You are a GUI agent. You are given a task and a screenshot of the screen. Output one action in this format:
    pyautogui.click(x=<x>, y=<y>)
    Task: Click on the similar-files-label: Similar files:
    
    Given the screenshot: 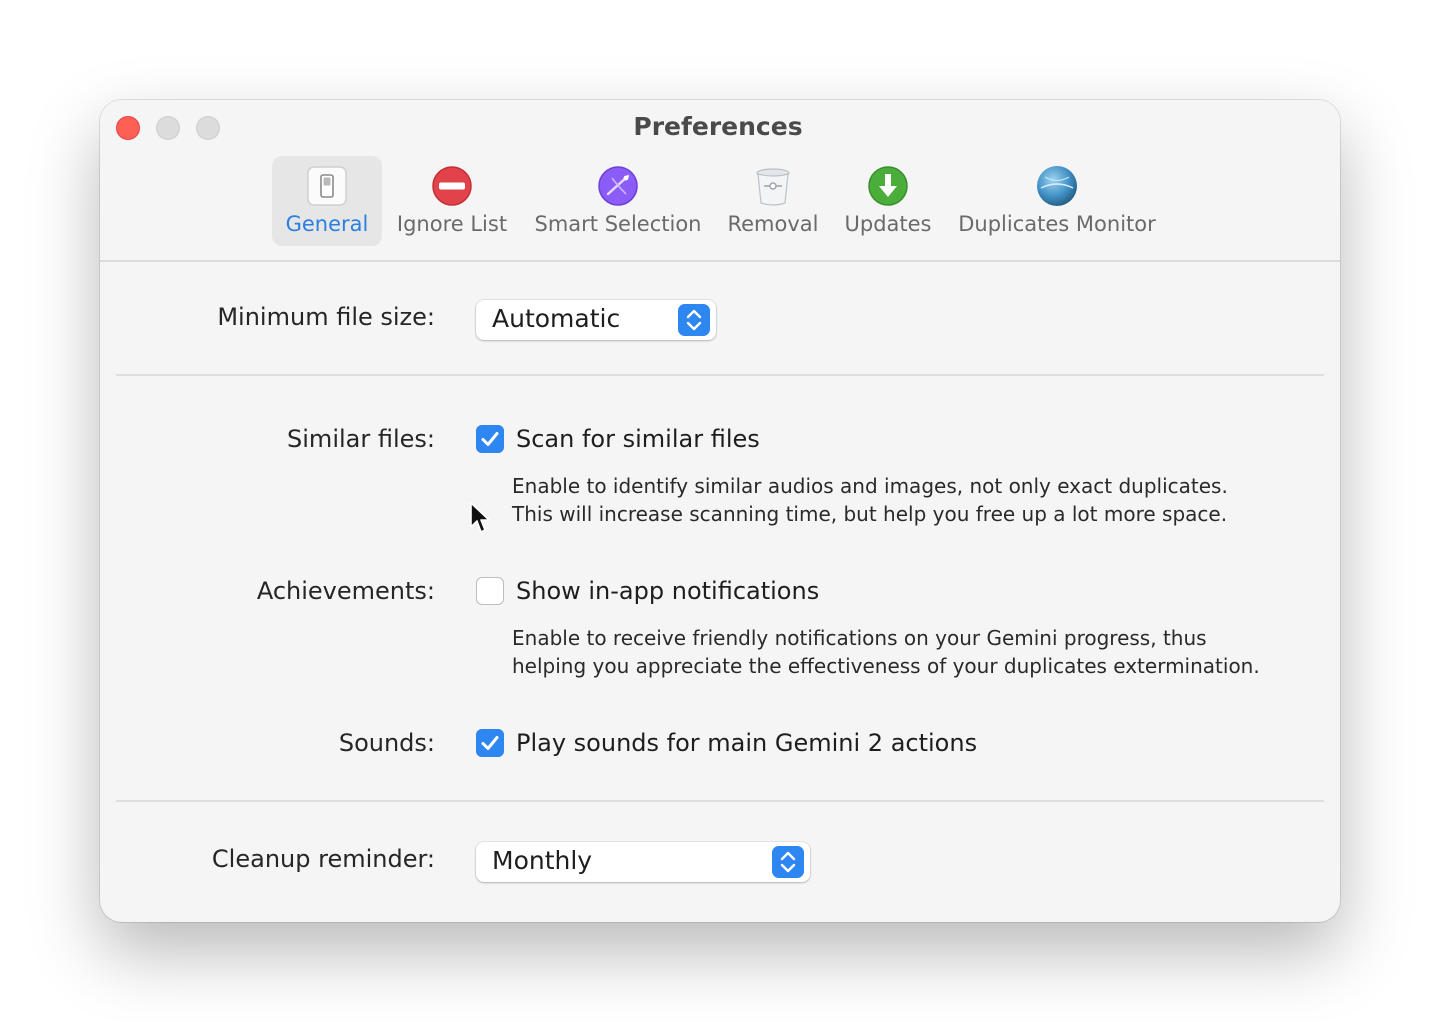 What is the action you would take?
    pyautogui.click(x=361, y=439)
    